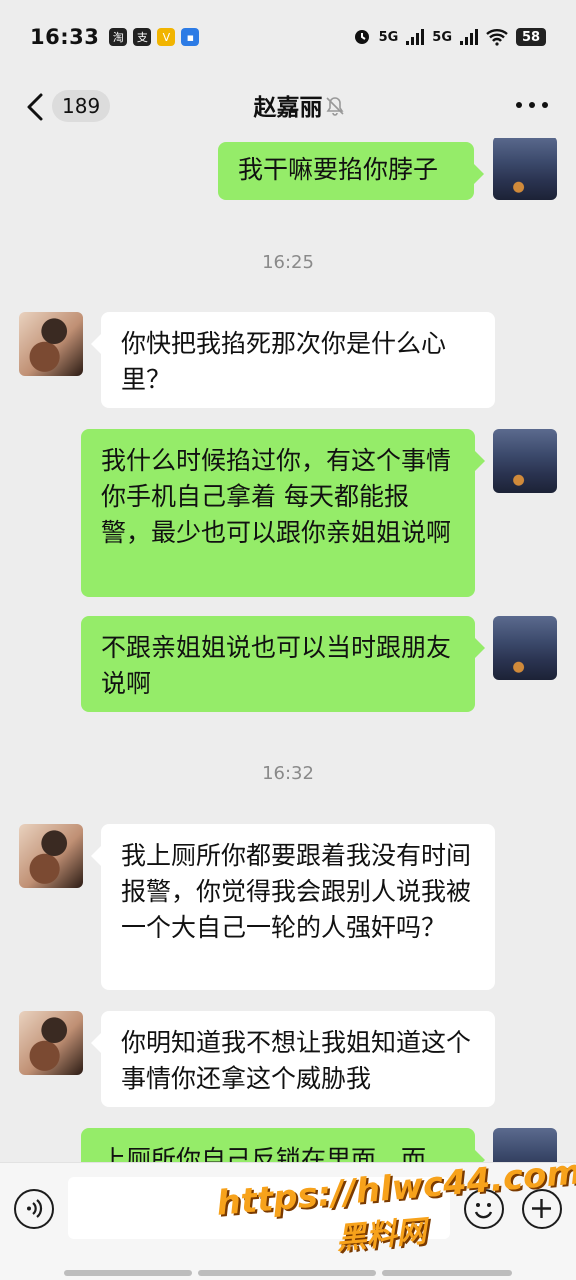 This screenshot has height=1280, width=576. Describe the element at coordinates (283, 1145) in the screenshot. I see `sent-message: 上厕所你自己反锁在里面，而` at that location.